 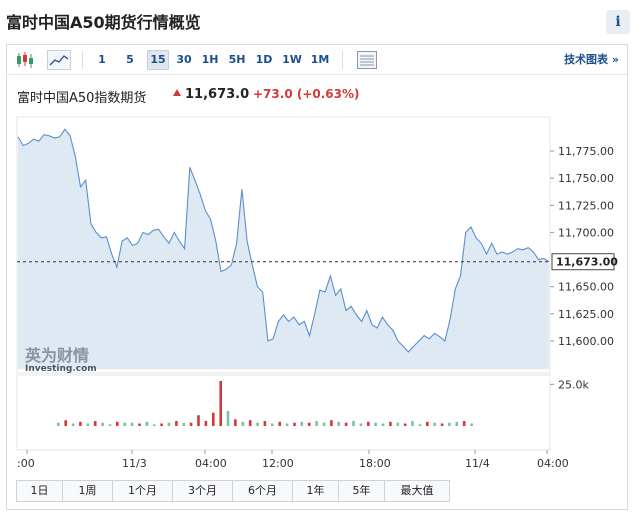 What do you see at coordinates (586, 341) in the screenshot?
I see `price-tick-label: 11,600.00` at bounding box center [586, 341].